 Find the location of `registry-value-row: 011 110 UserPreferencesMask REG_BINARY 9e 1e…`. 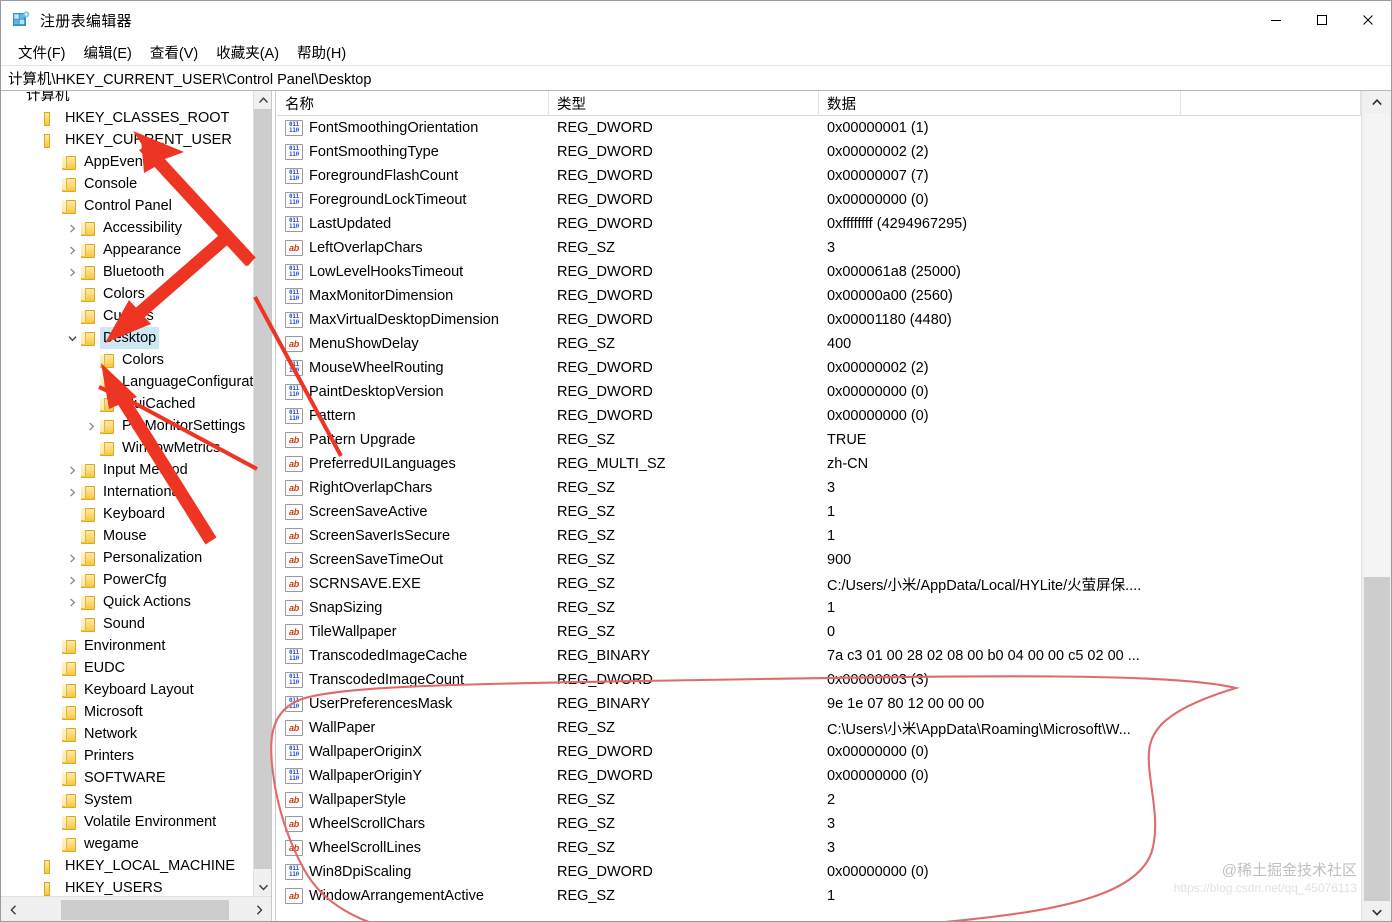

registry-value-row: 011 110 UserPreferencesMask REG_BINARY 9e 1e… is located at coordinates (819, 704).